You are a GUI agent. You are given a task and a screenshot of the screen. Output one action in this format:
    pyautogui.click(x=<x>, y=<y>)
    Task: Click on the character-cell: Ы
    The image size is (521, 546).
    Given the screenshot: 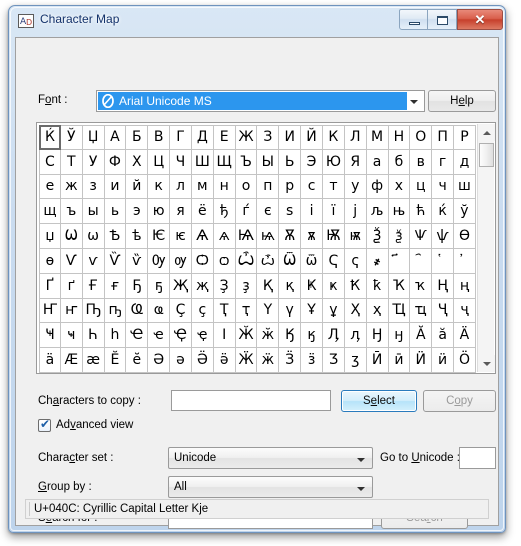 What is the action you would take?
    pyautogui.click(x=268, y=162)
    